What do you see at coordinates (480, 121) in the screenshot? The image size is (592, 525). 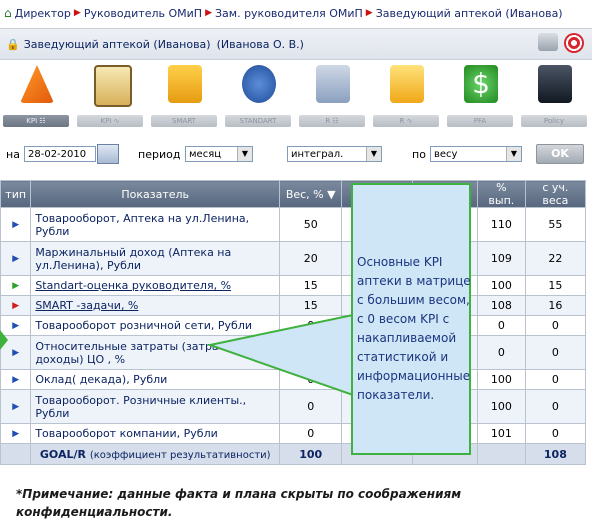 I see `module-label: PFA` at bounding box center [480, 121].